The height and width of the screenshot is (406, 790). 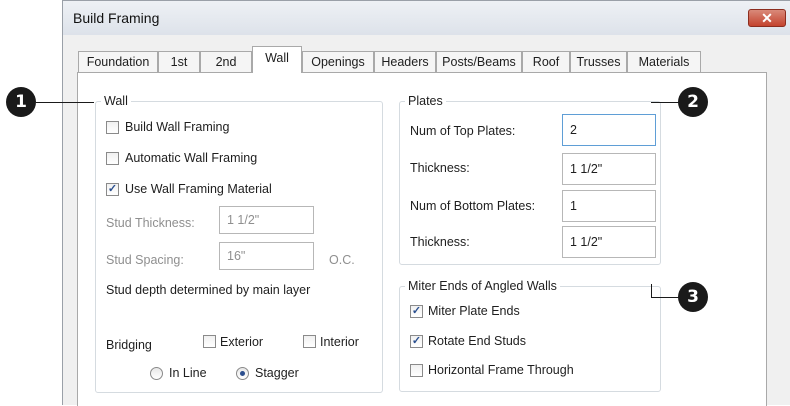 I want to click on stud-spacing-suffix: O.C., so click(x=342, y=260).